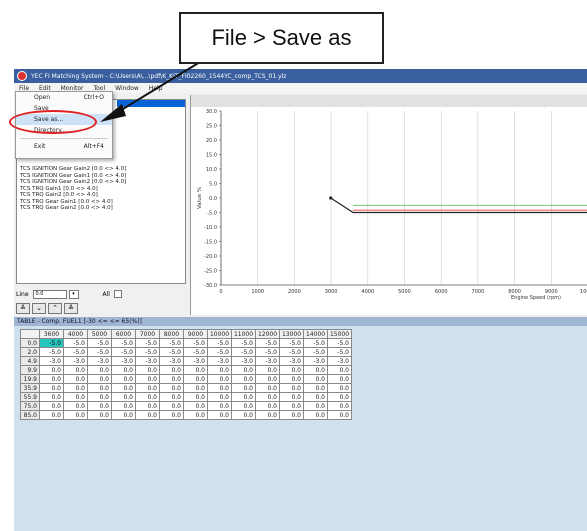 The width and height of the screenshot is (587, 531). What do you see at coordinates (64, 146) in the screenshot?
I see `menu-item-exit: Exit Alt+F4` at bounding box center [64, 146].